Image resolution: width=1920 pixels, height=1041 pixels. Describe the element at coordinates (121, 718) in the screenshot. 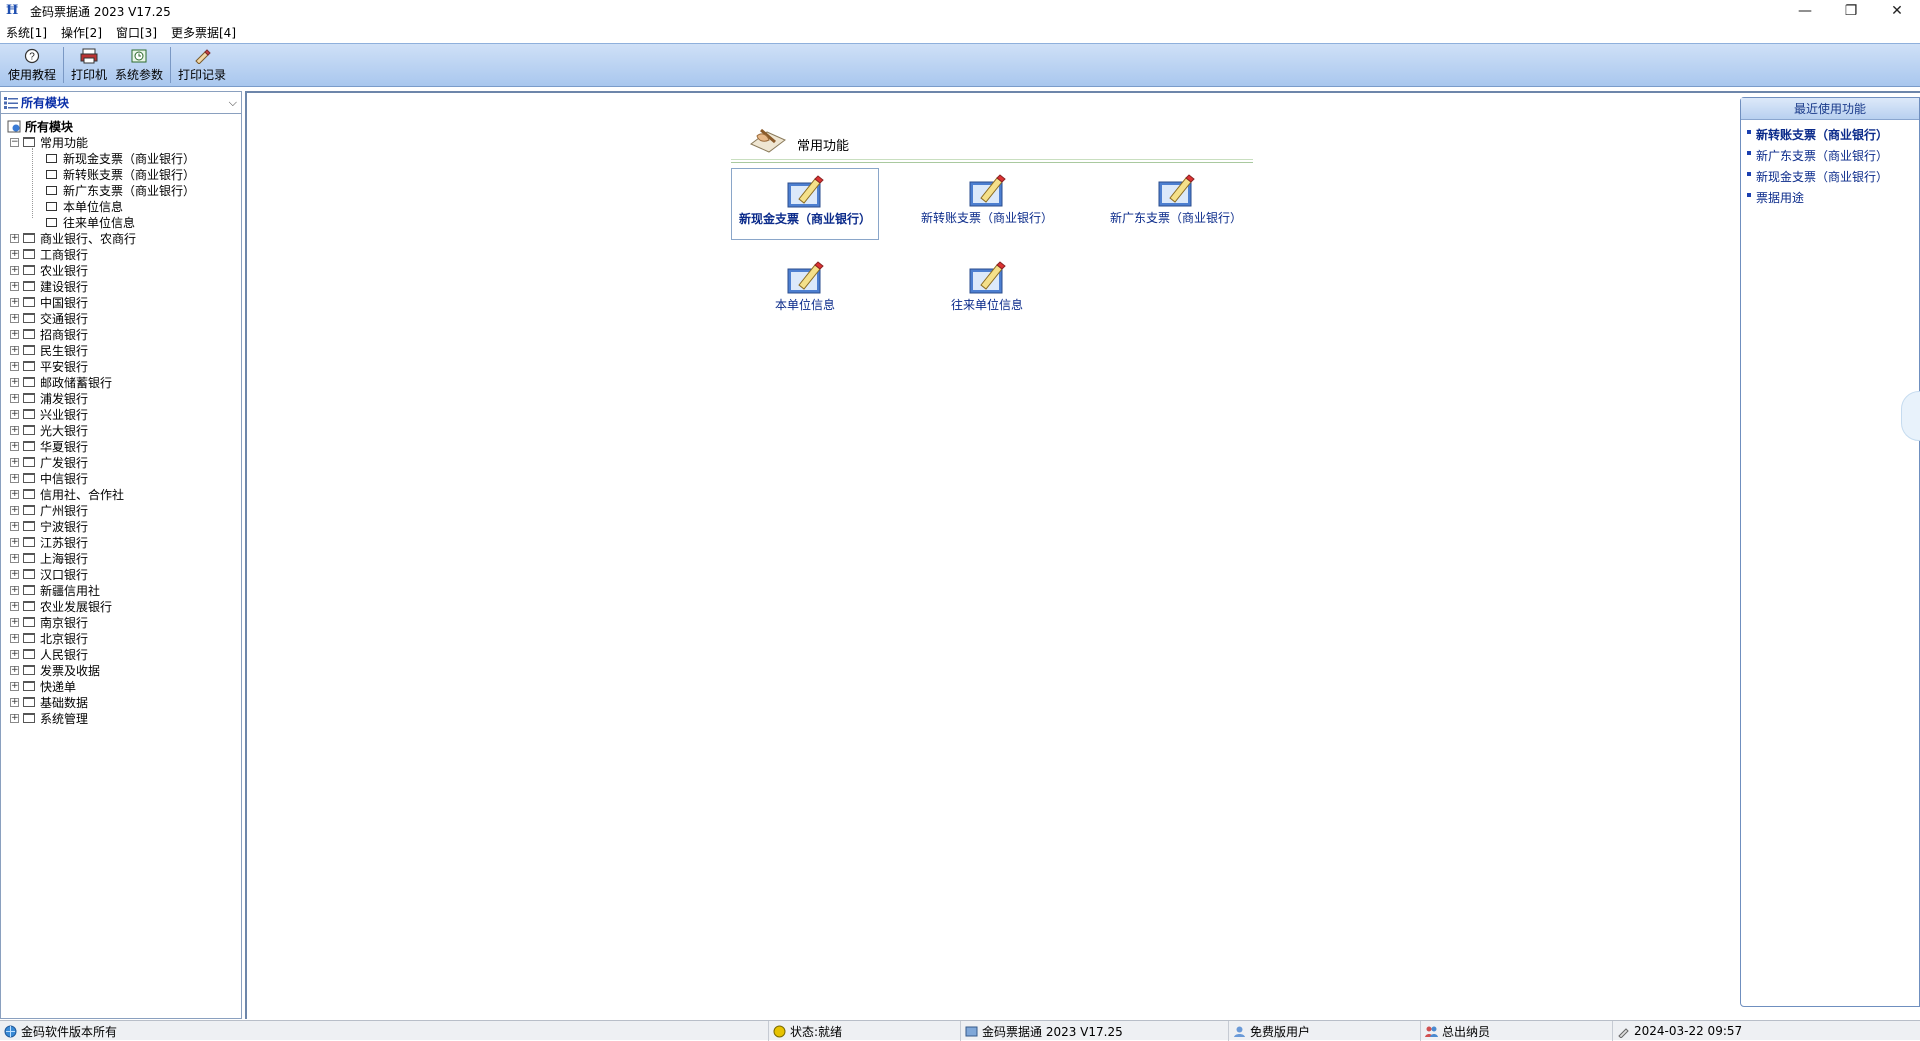

I see `tree-group: + 系统管理` at that location.